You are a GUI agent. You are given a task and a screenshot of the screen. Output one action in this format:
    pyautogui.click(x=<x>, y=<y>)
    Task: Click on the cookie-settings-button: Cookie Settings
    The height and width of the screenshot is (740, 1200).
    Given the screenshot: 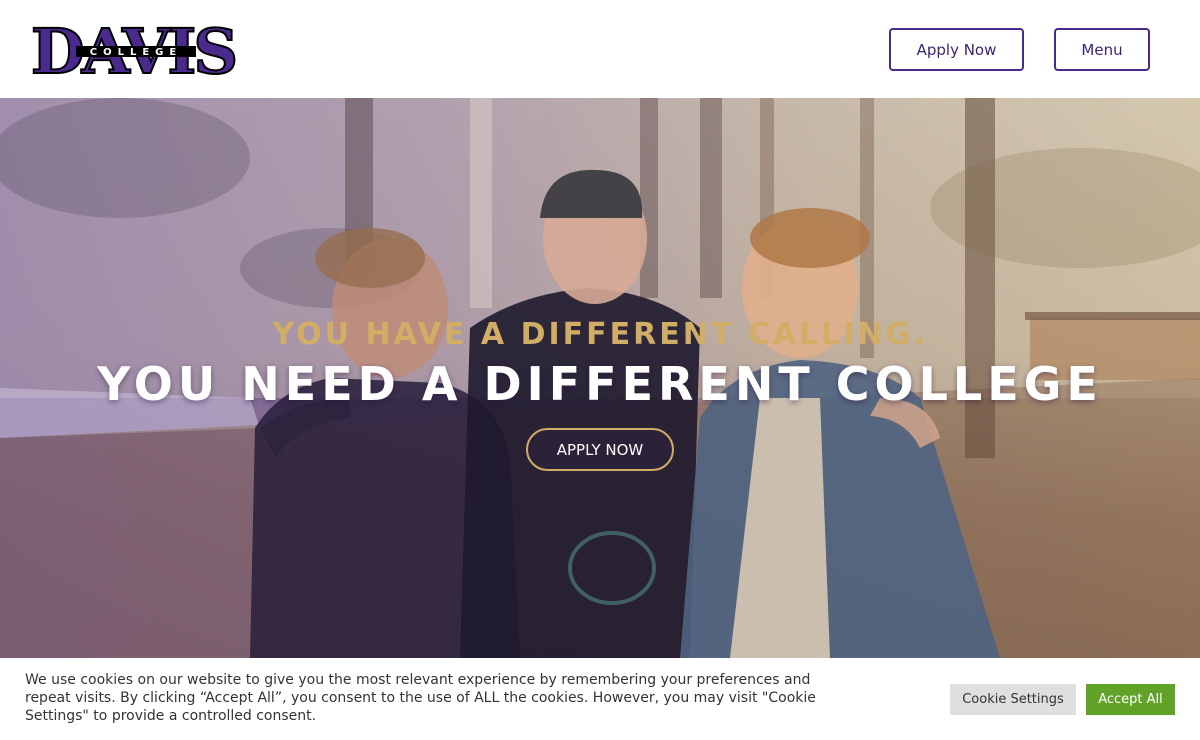 What is the action you would take?
    pyautogui.click(x=1013, y=699)
    